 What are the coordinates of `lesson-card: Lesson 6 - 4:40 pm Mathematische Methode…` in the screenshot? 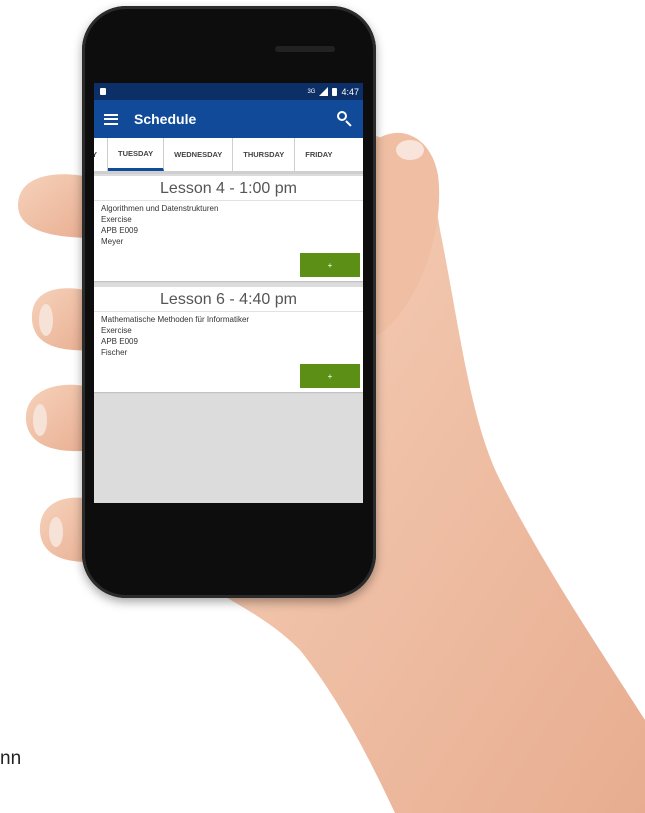 It's located at (228, 339).